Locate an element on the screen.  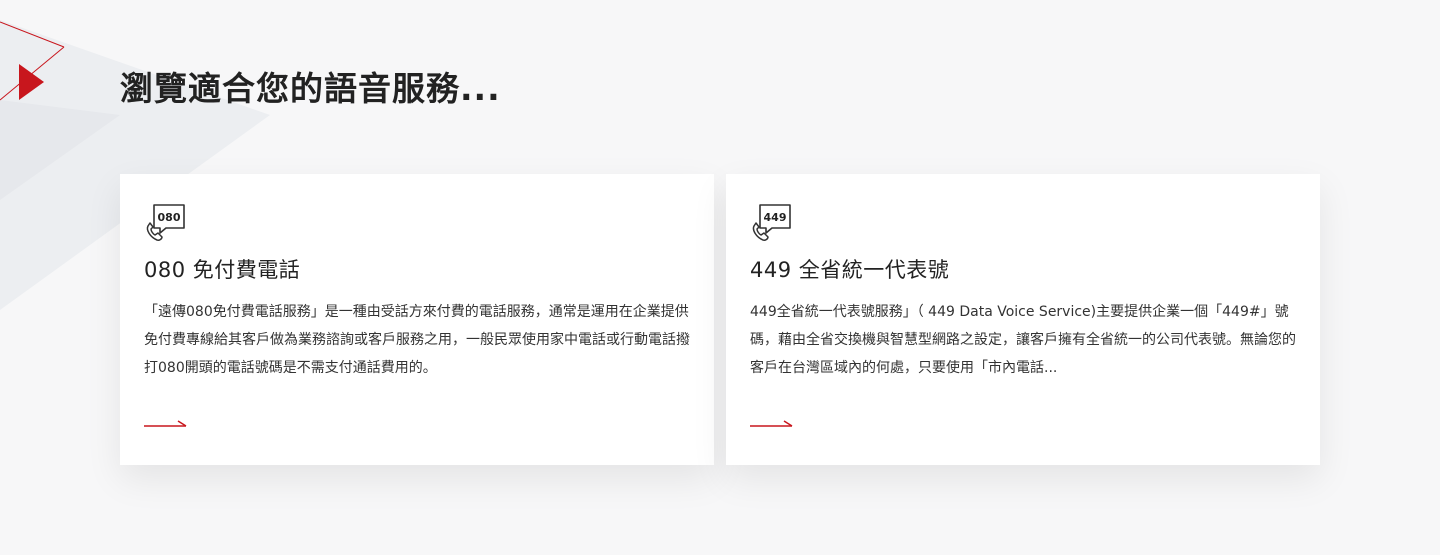
phone-449-icon: 449 is located at coordinates (771, 222).